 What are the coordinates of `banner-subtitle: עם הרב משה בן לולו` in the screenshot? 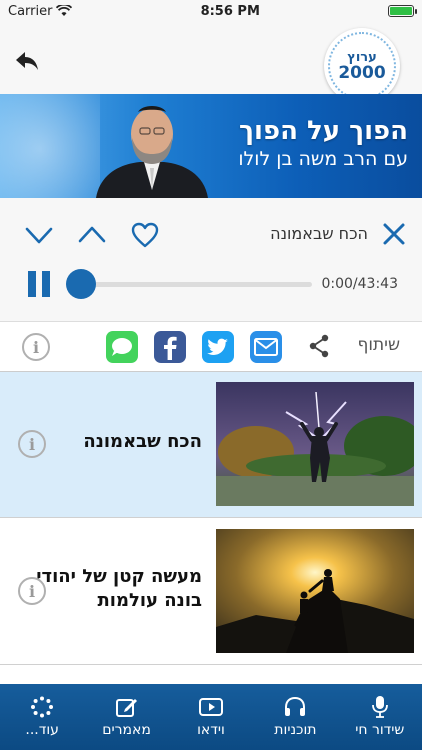 It's located at (323, 159).